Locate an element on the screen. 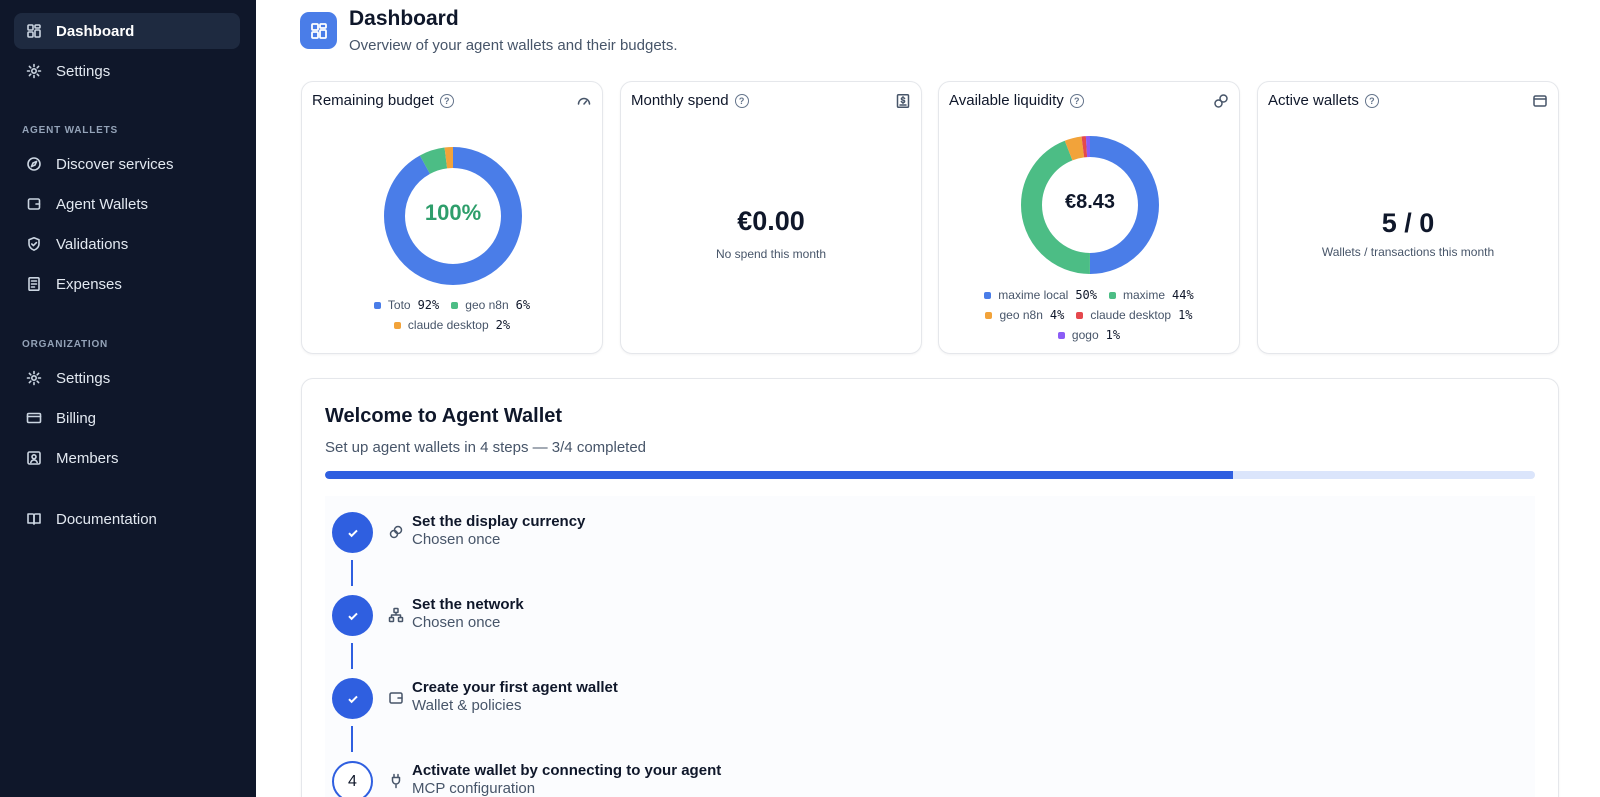 The height and width of the screenshot is (797, 1600). legend-item: maxime local 50% is located at coordinates (1040, 295).